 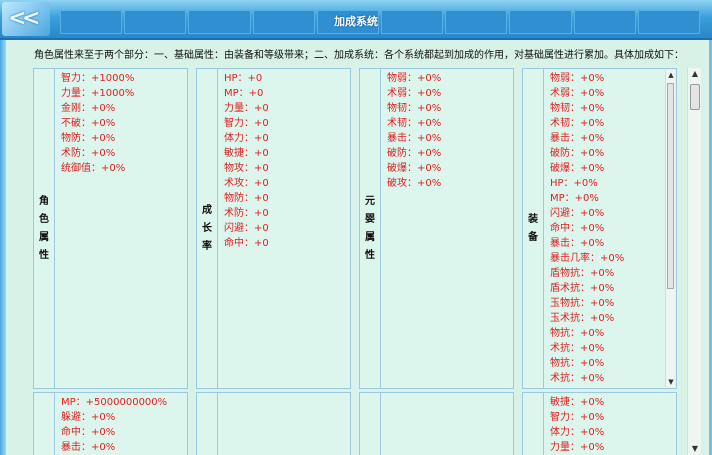 What do you see at coordinates (44, 201) in the screenshot?
I see `panel-label-char: 角` at bounding box center [44, 201].